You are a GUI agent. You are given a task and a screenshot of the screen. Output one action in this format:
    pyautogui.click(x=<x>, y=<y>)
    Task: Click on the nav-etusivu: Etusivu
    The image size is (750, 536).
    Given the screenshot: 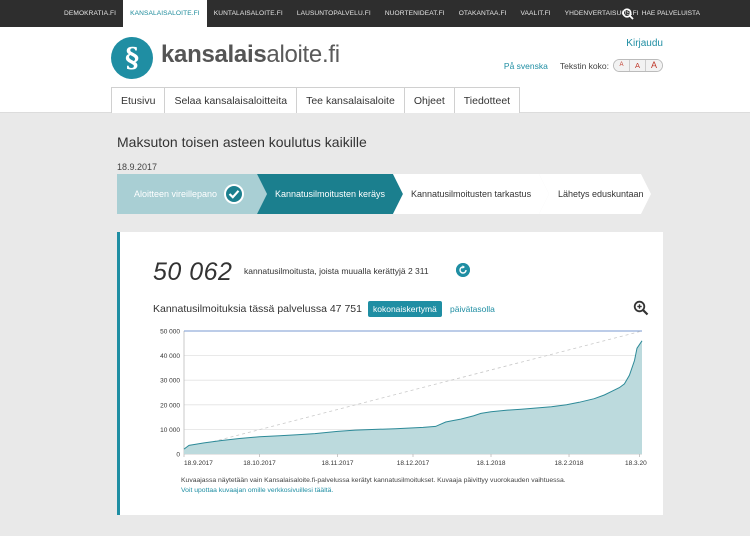 What is the action you would take?
    pyautogui.click(x=138, y=100)
    